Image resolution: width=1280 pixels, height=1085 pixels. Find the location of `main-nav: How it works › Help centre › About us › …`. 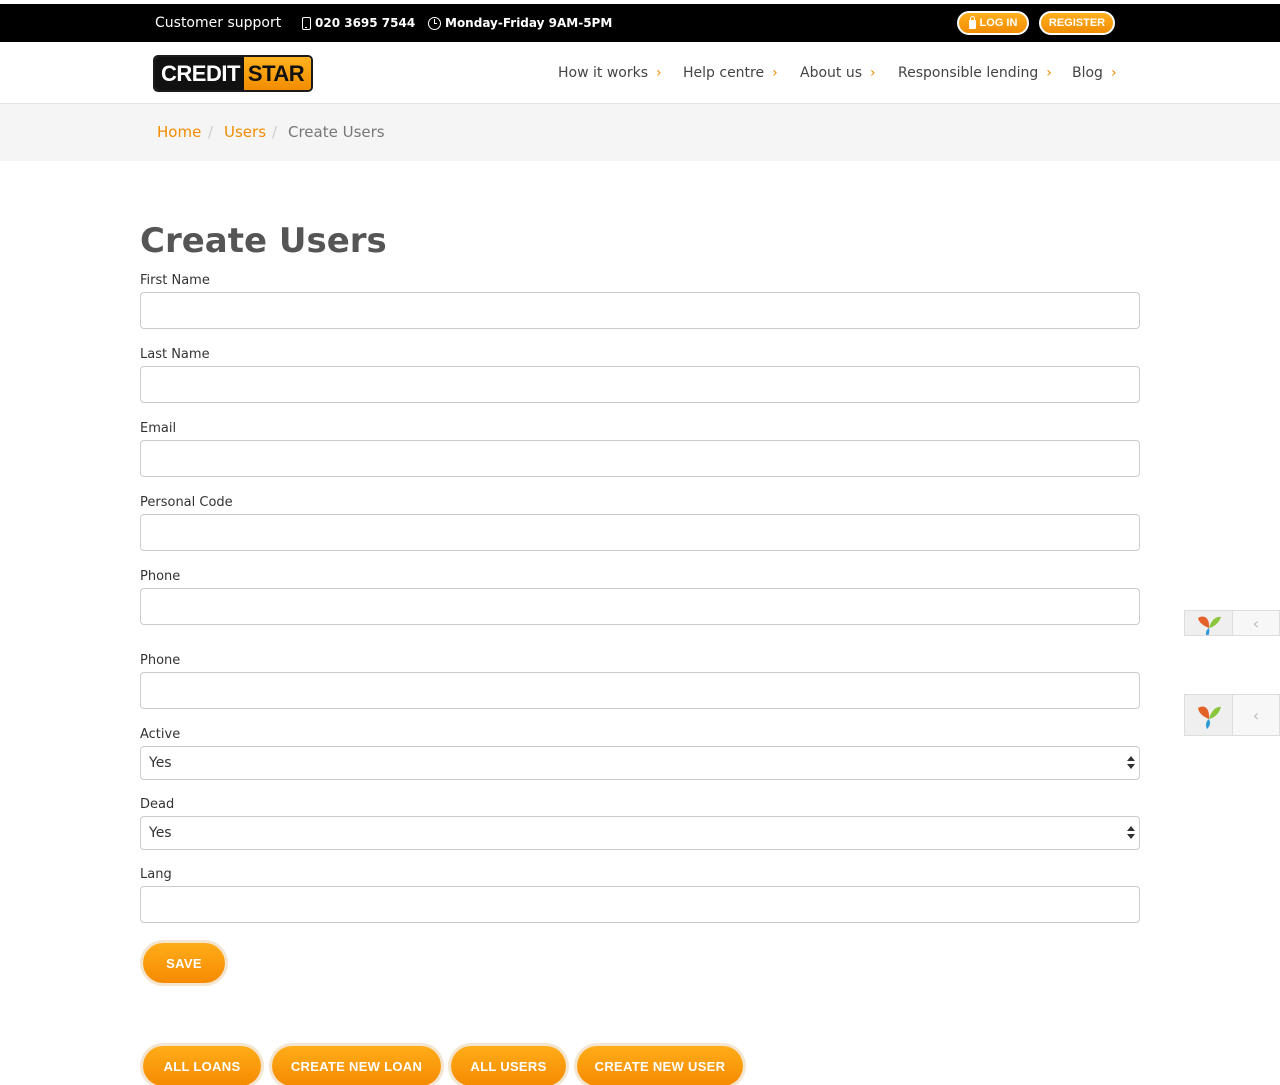

main-nav: How it works › Help centre › About us › … is located at coordinates (640, 75).